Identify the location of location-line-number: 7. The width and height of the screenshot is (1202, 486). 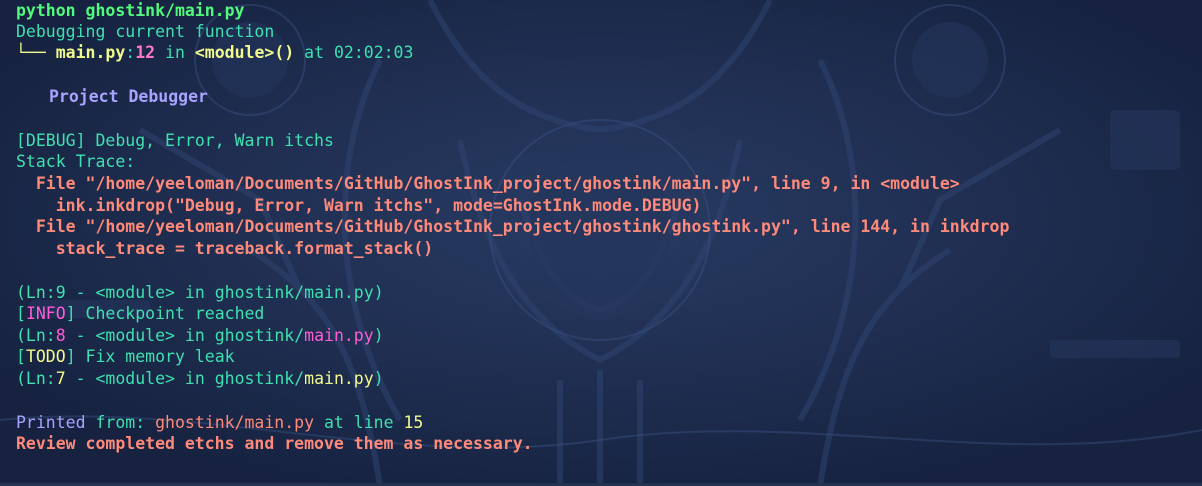
(60, 378).